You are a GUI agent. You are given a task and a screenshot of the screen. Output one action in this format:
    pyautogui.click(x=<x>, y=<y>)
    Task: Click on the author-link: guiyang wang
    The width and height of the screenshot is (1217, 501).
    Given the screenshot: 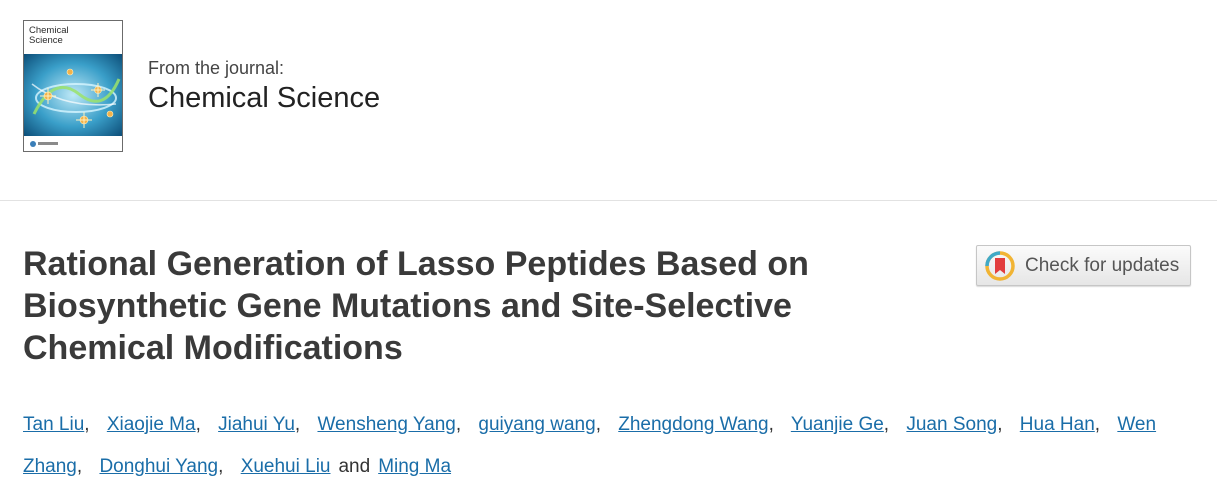 What is the action you would take?
    pyautogui.click(x=536, y=424)
    